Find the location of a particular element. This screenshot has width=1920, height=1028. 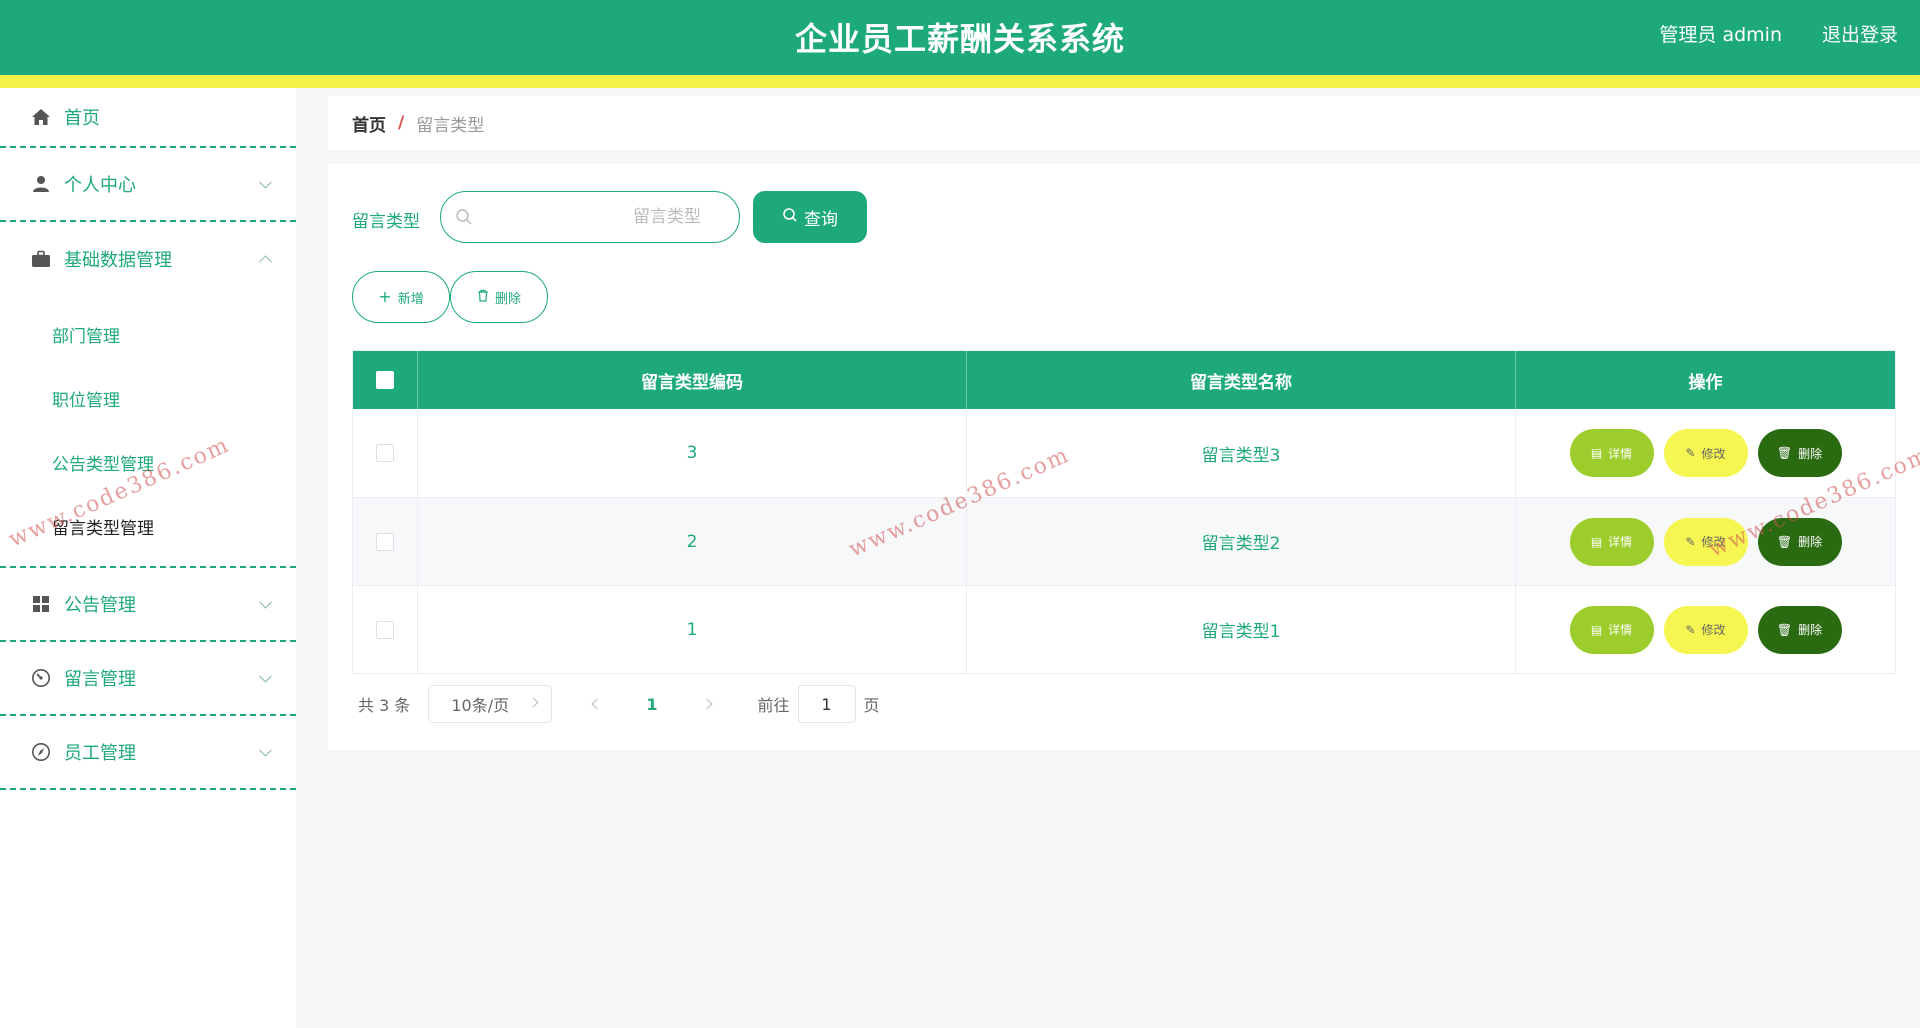

home-icon is located at coordinates (41, 117).